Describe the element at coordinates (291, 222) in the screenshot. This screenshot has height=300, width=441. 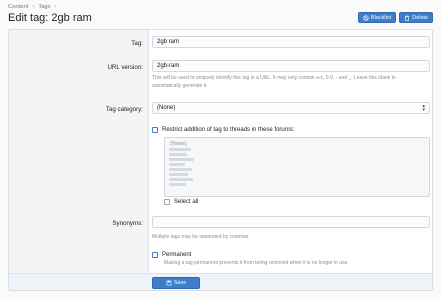
I see `synonyms-input` at that location.